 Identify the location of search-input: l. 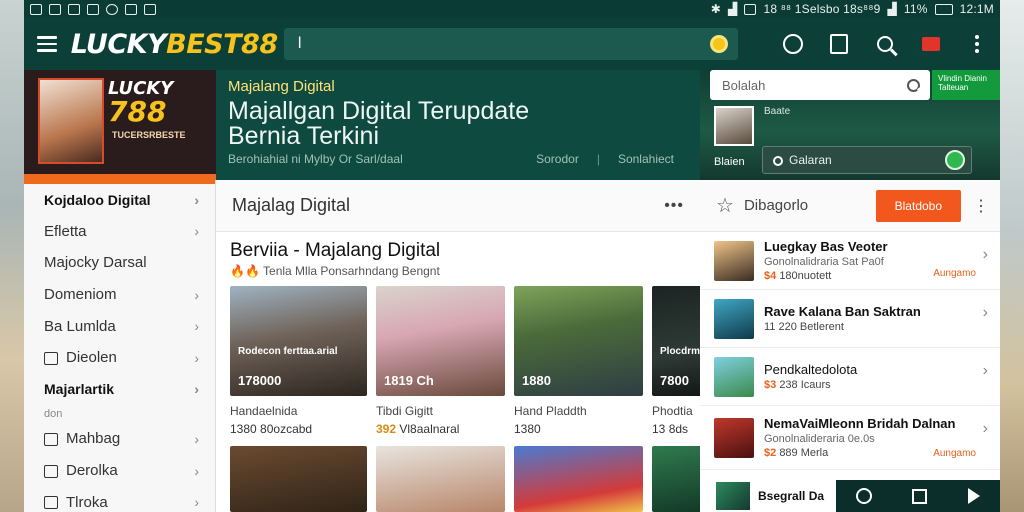
(510, 44).